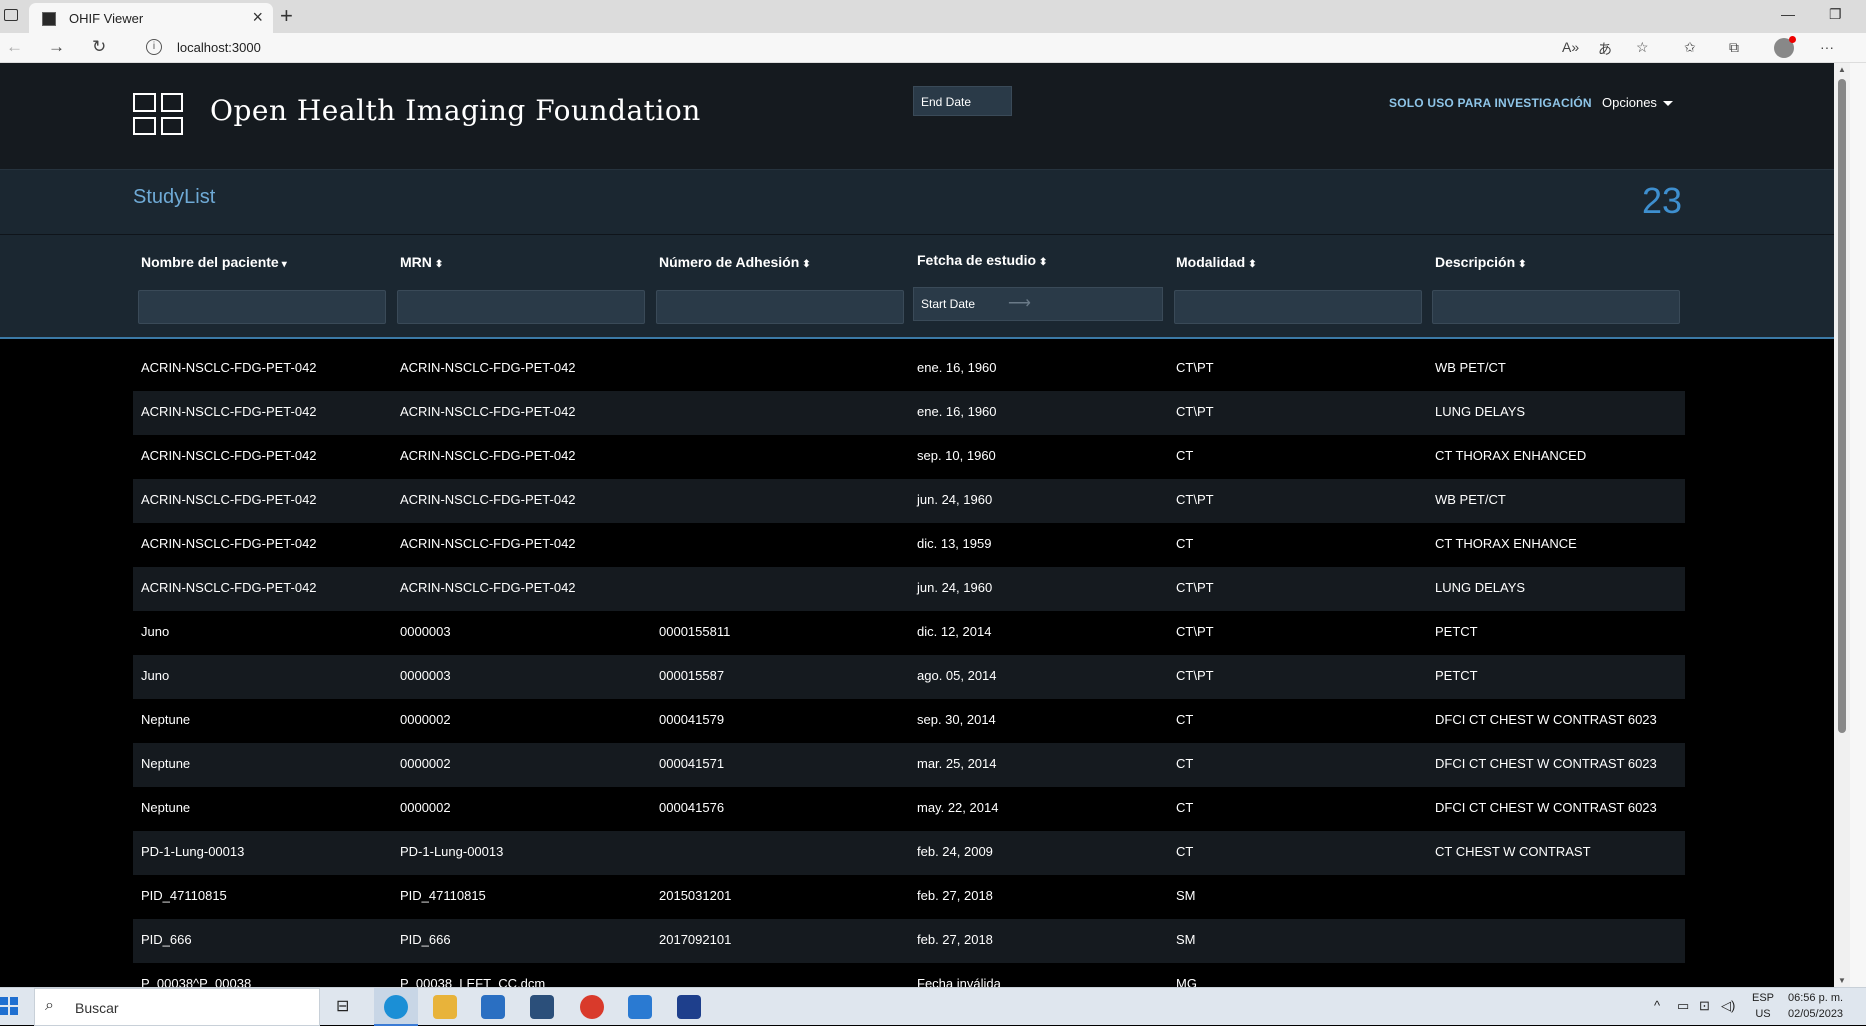 The height and width of the screenshot is (1026, 1866). I want to click on translate-icon: あ, so click(1605, 49).